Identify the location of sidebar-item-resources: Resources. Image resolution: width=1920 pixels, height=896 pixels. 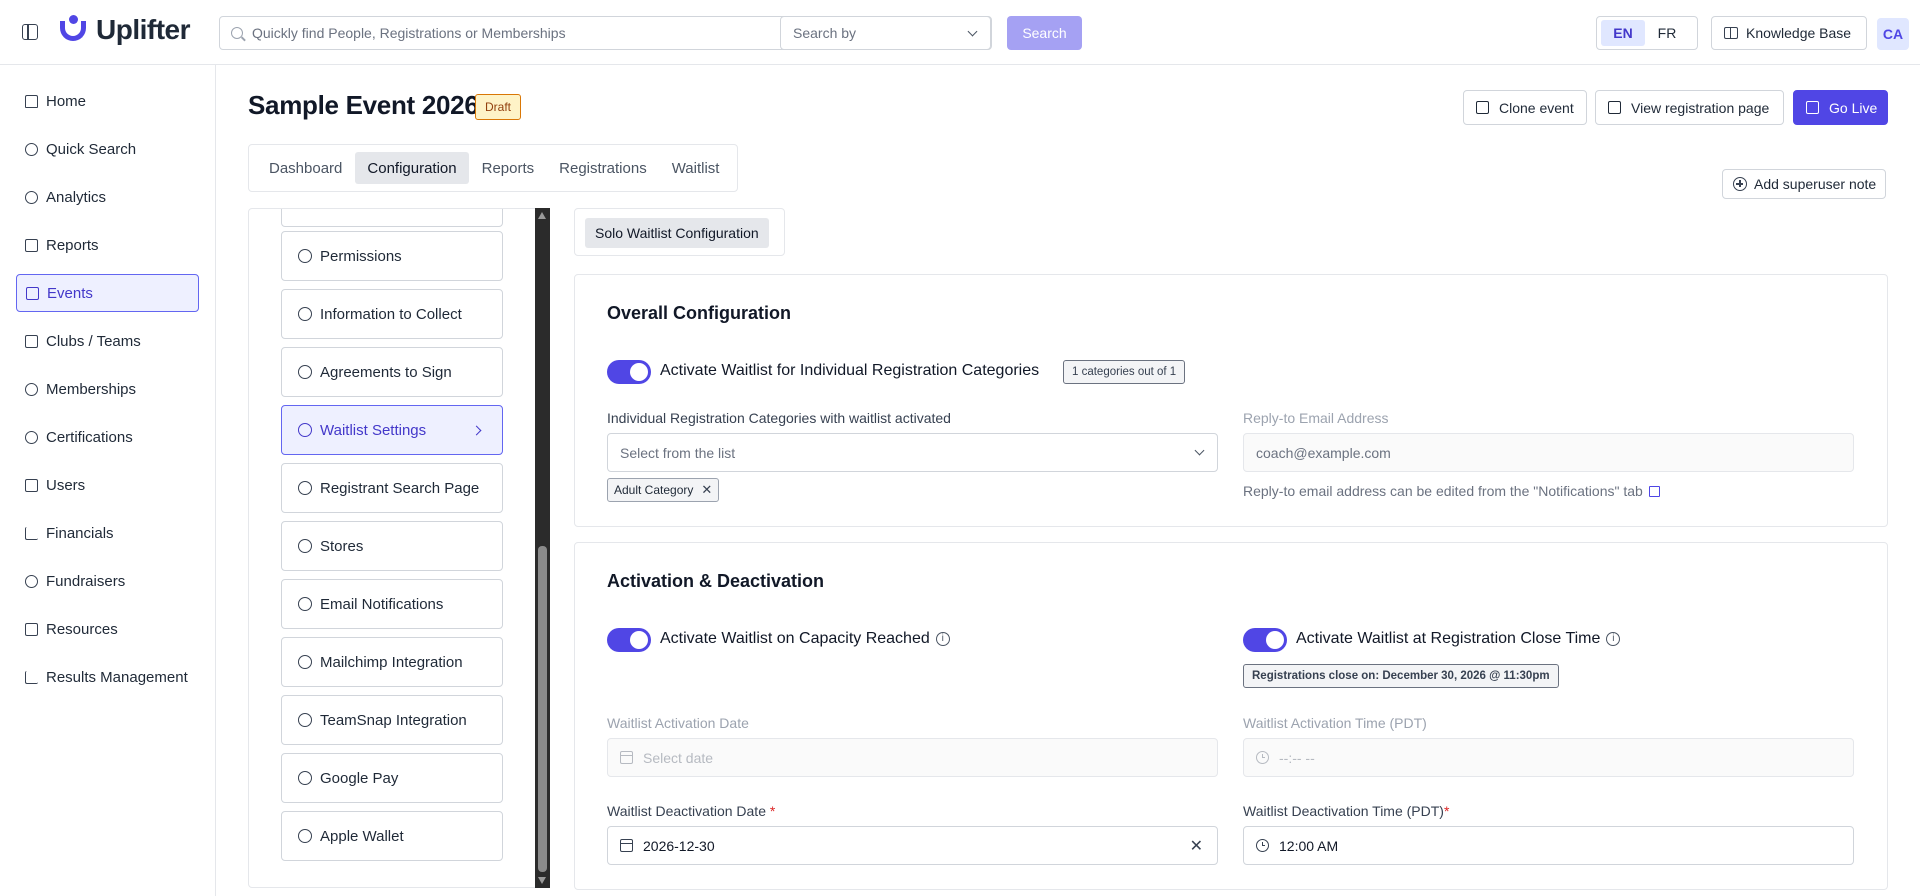
(107, 629).